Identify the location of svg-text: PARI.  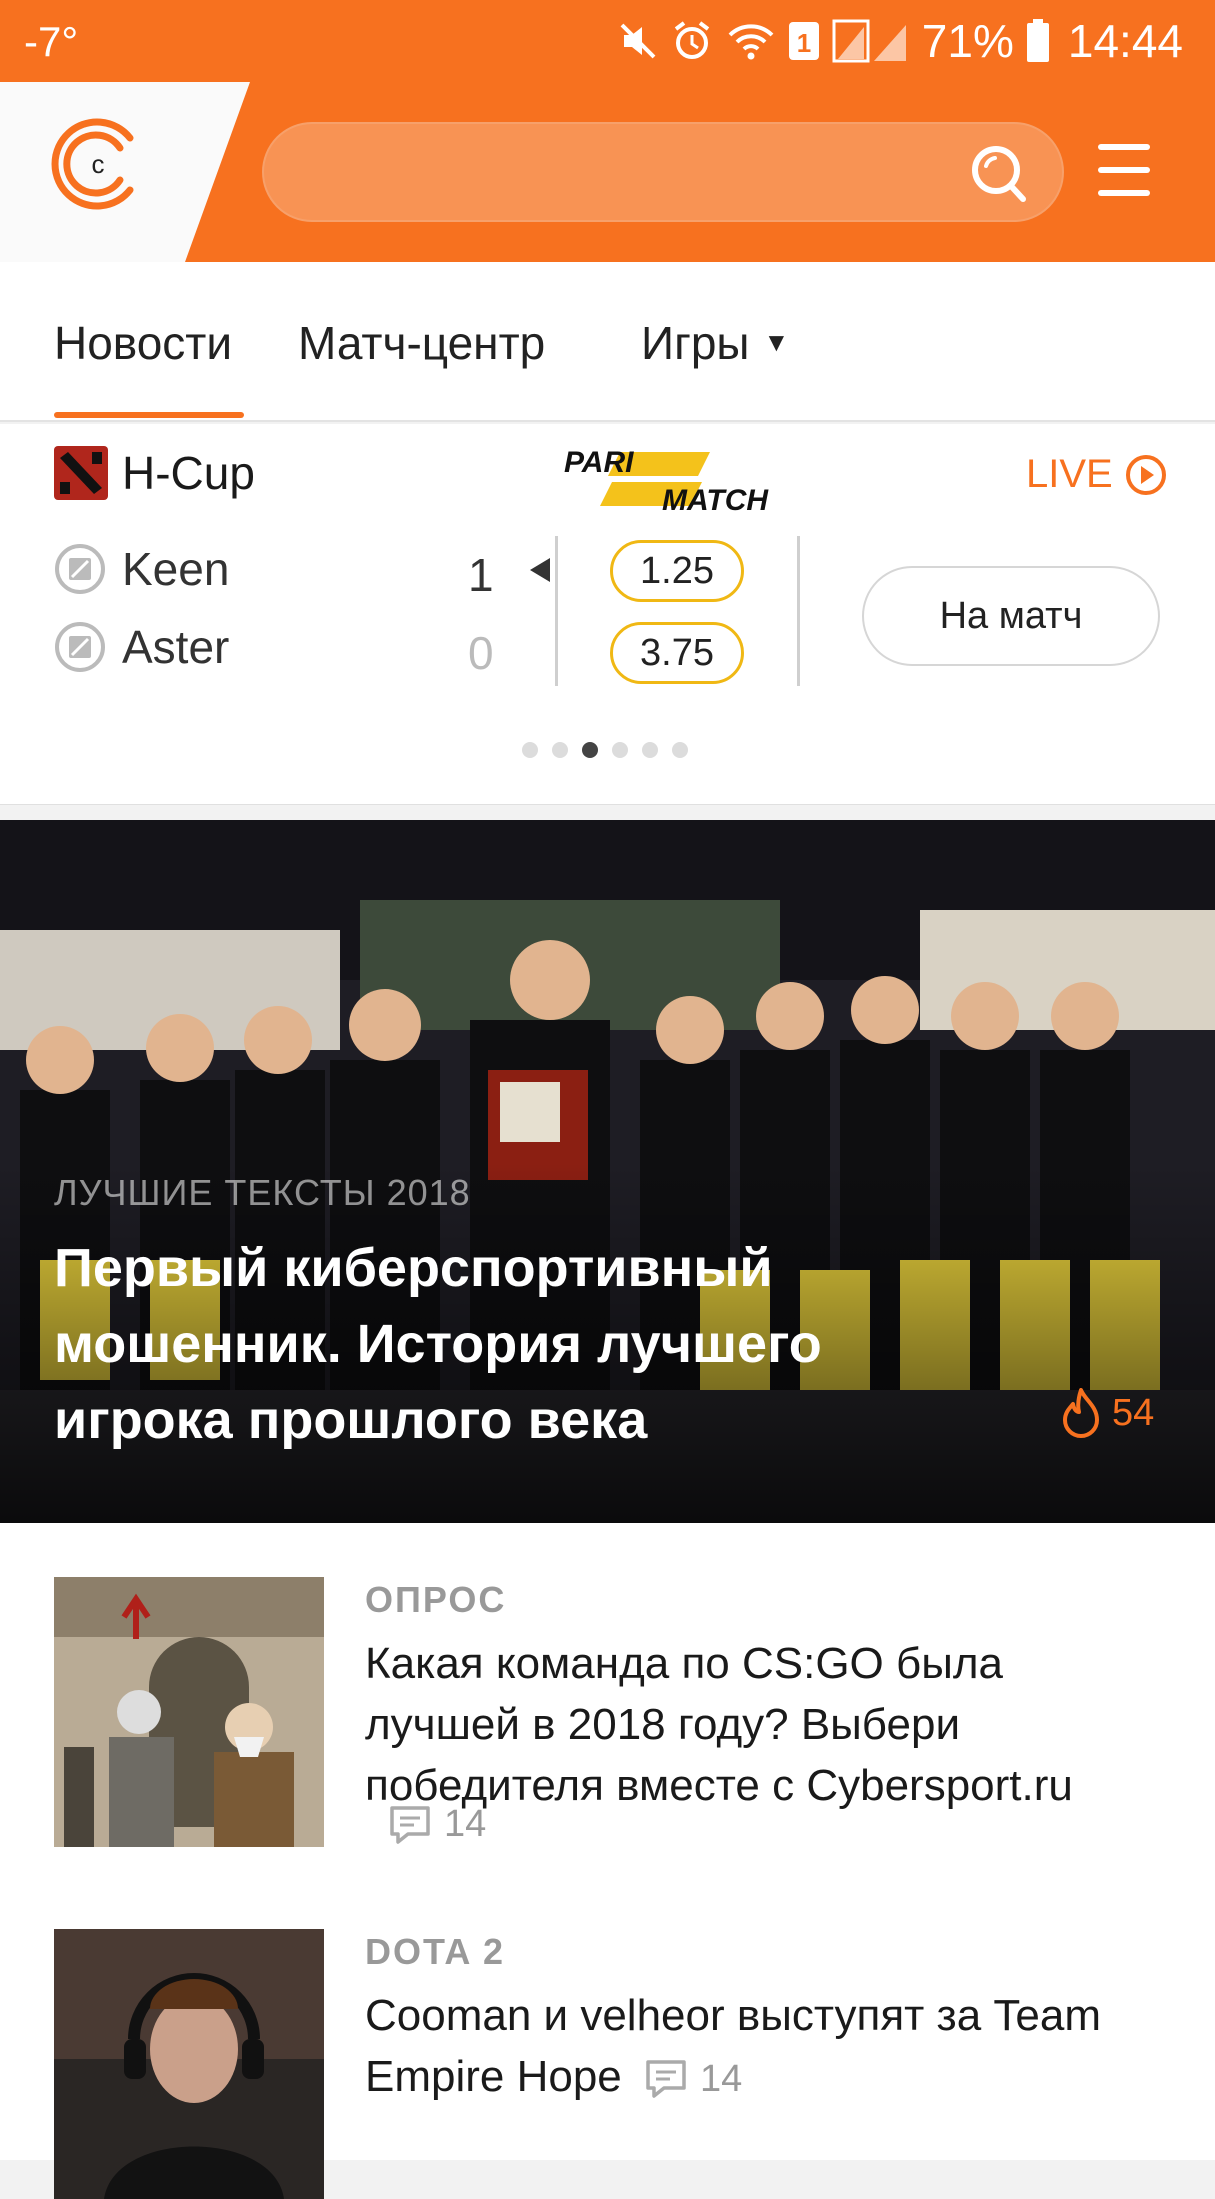
(599, 462).